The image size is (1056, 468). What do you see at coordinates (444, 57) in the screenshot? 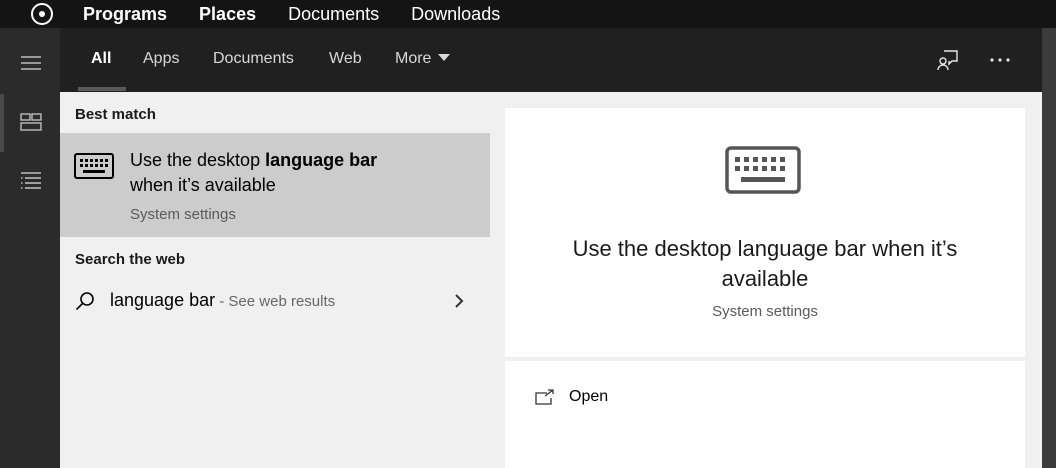
I see `caret-down-icon` at bounding box center [444, 57].